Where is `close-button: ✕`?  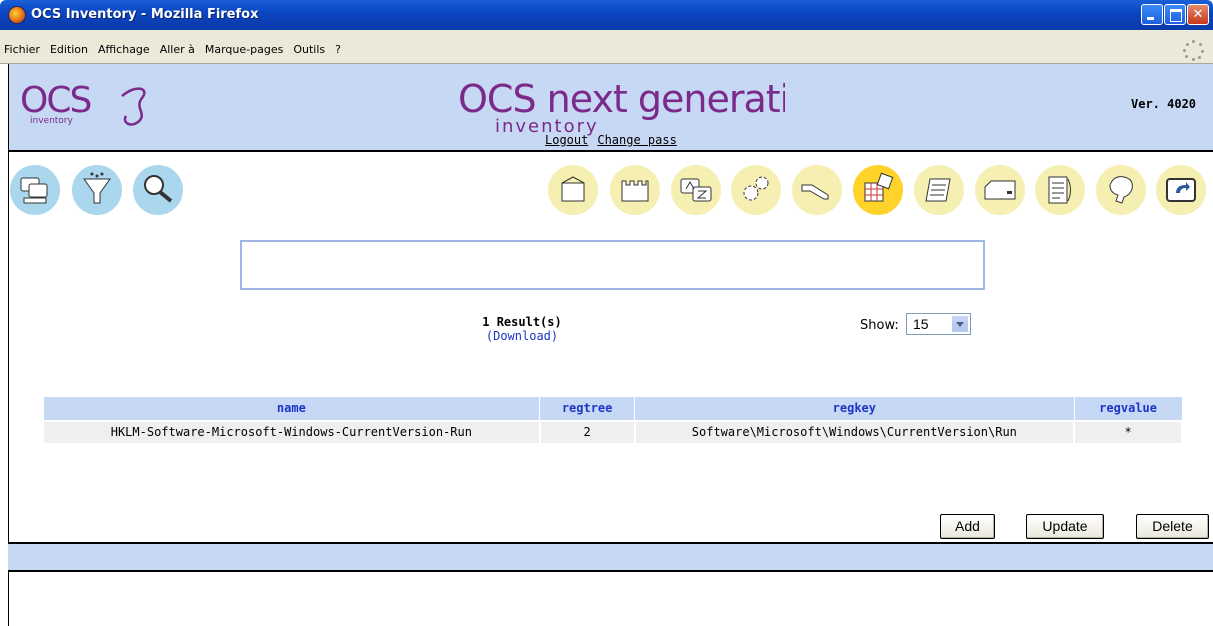
close-button: ✕ is located at coordinates (1198, 14).